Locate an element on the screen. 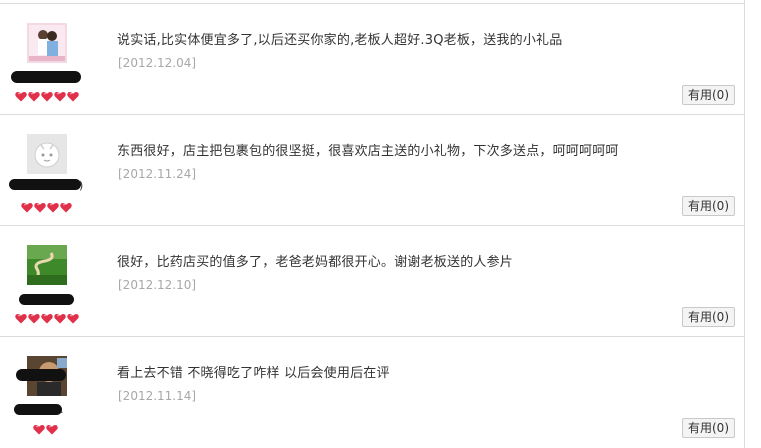  reviewer-name-tail: ) is located at coordinates (81, 185).